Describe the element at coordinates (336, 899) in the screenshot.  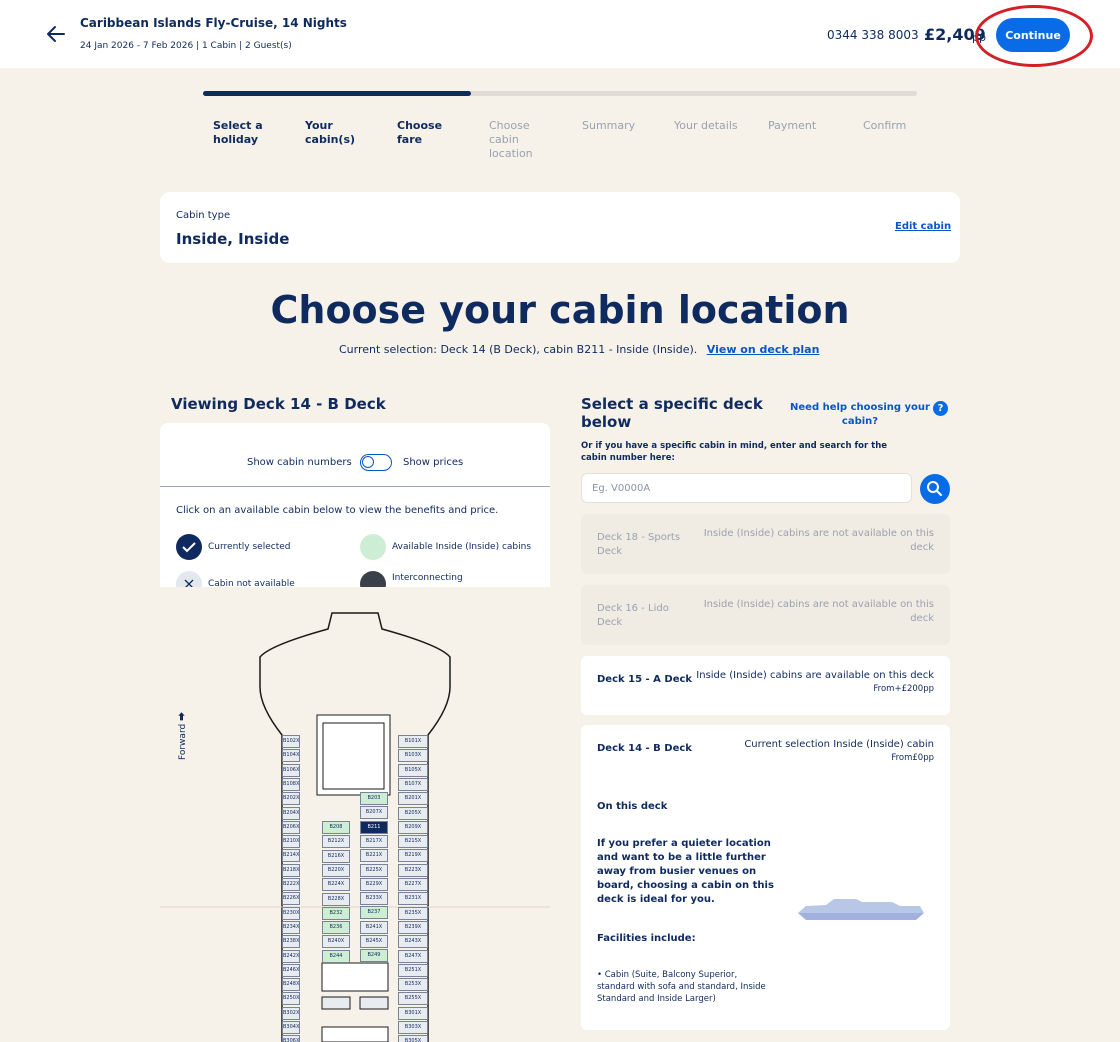
I see `cabin-b228x: B228X` at that location.